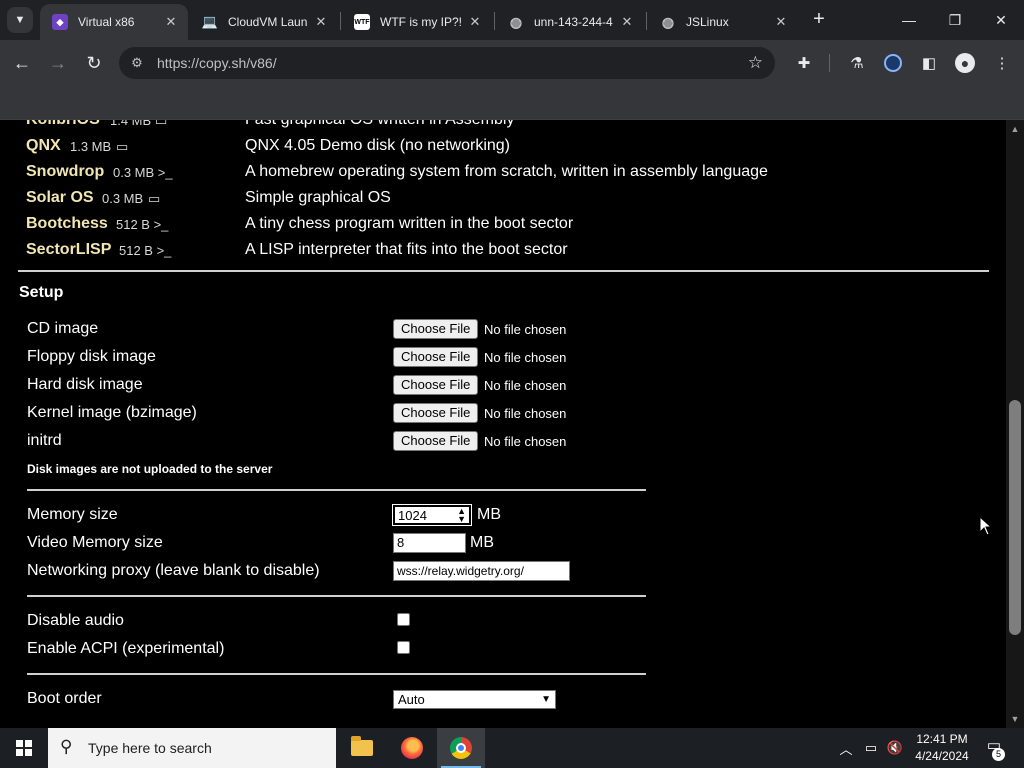  Describe the element at coordinates (447, 63) in the screenshot. I see `address-bar: ⚙ https://copy.sh/v86/ ☆` at that location.